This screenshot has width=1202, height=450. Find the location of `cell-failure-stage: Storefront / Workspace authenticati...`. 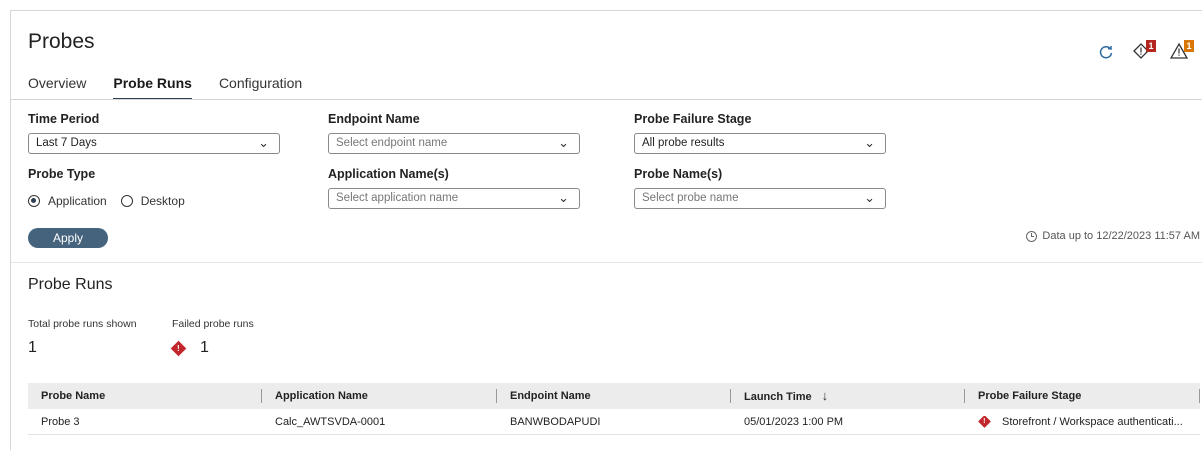

cell-failure-stage: Storefront / Workspace authenticati... is located at coordinates (1082, 421).